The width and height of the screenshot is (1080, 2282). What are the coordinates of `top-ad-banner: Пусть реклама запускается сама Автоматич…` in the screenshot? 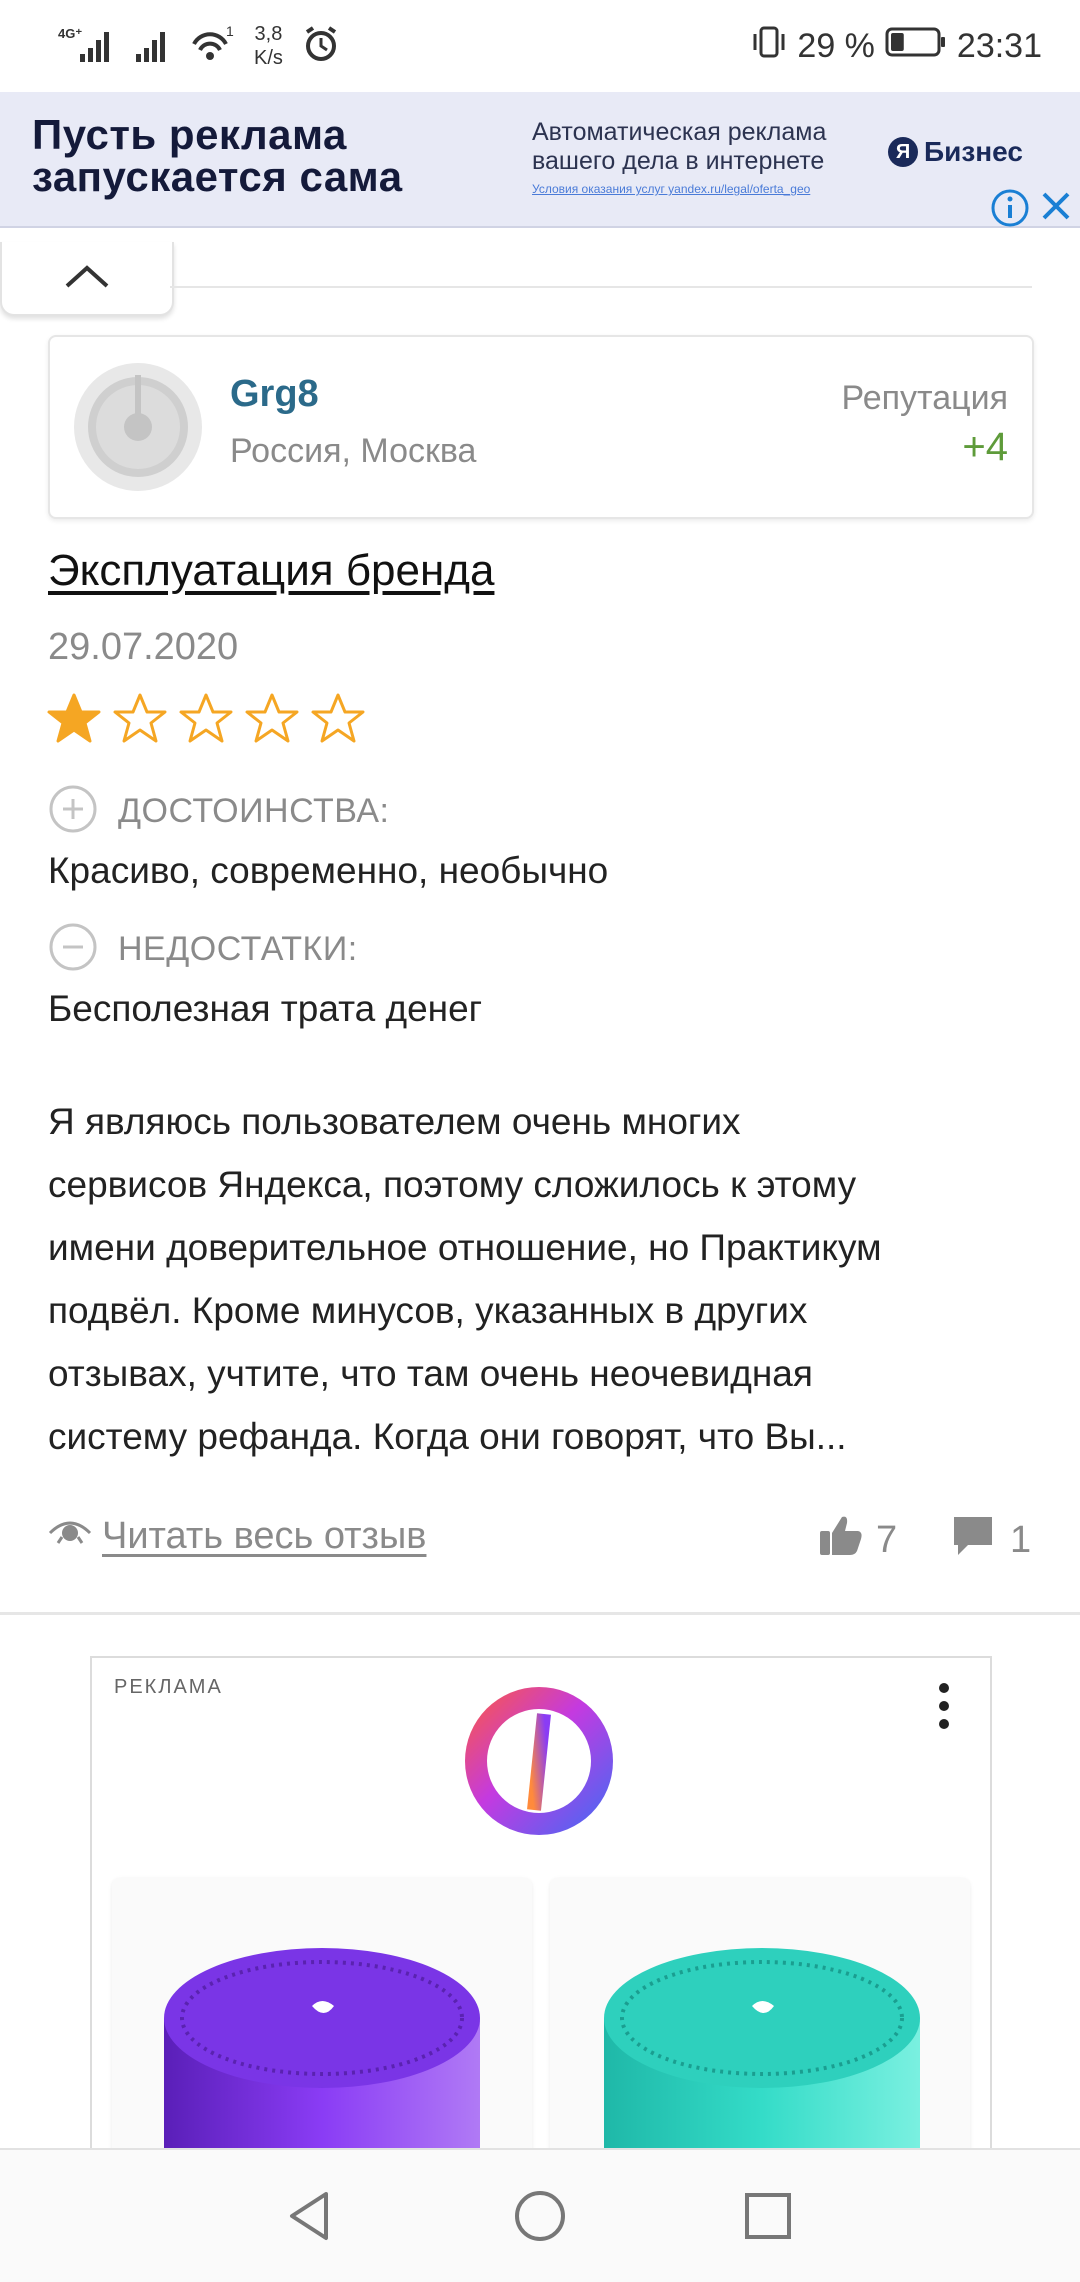 It's located at (540, 160).